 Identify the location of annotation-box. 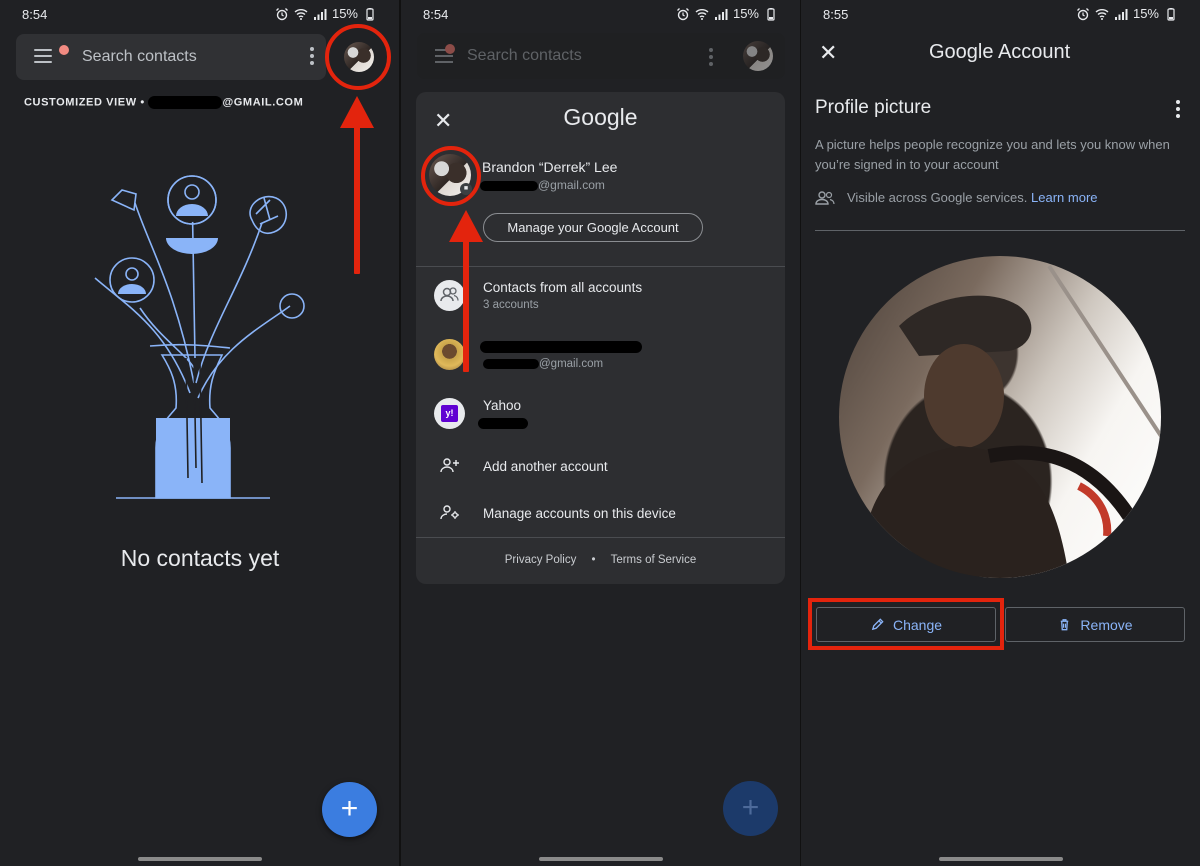
(906, 624).